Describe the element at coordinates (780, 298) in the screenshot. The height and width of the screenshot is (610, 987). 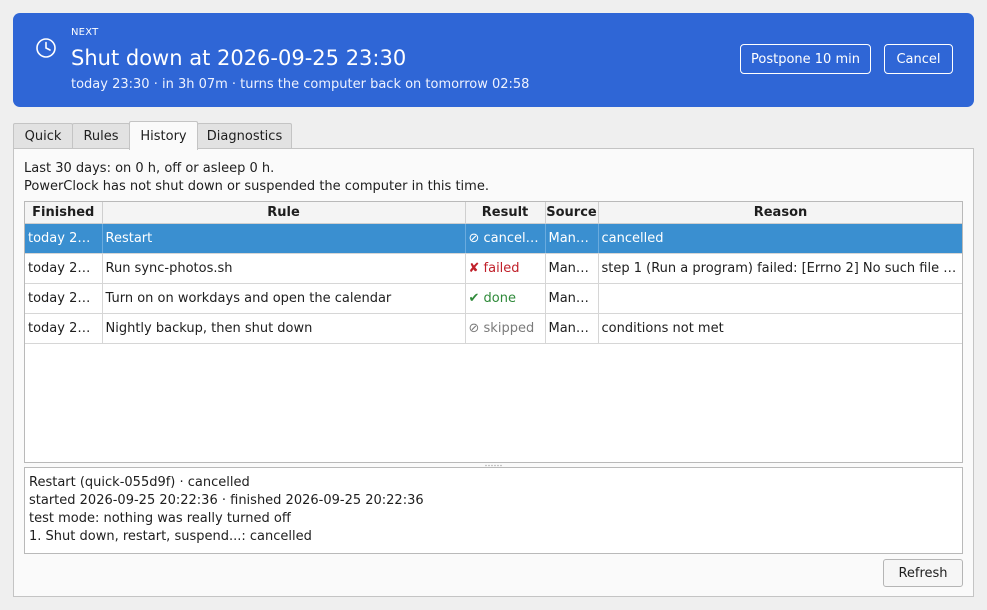
I see `cell-reason` at that location.